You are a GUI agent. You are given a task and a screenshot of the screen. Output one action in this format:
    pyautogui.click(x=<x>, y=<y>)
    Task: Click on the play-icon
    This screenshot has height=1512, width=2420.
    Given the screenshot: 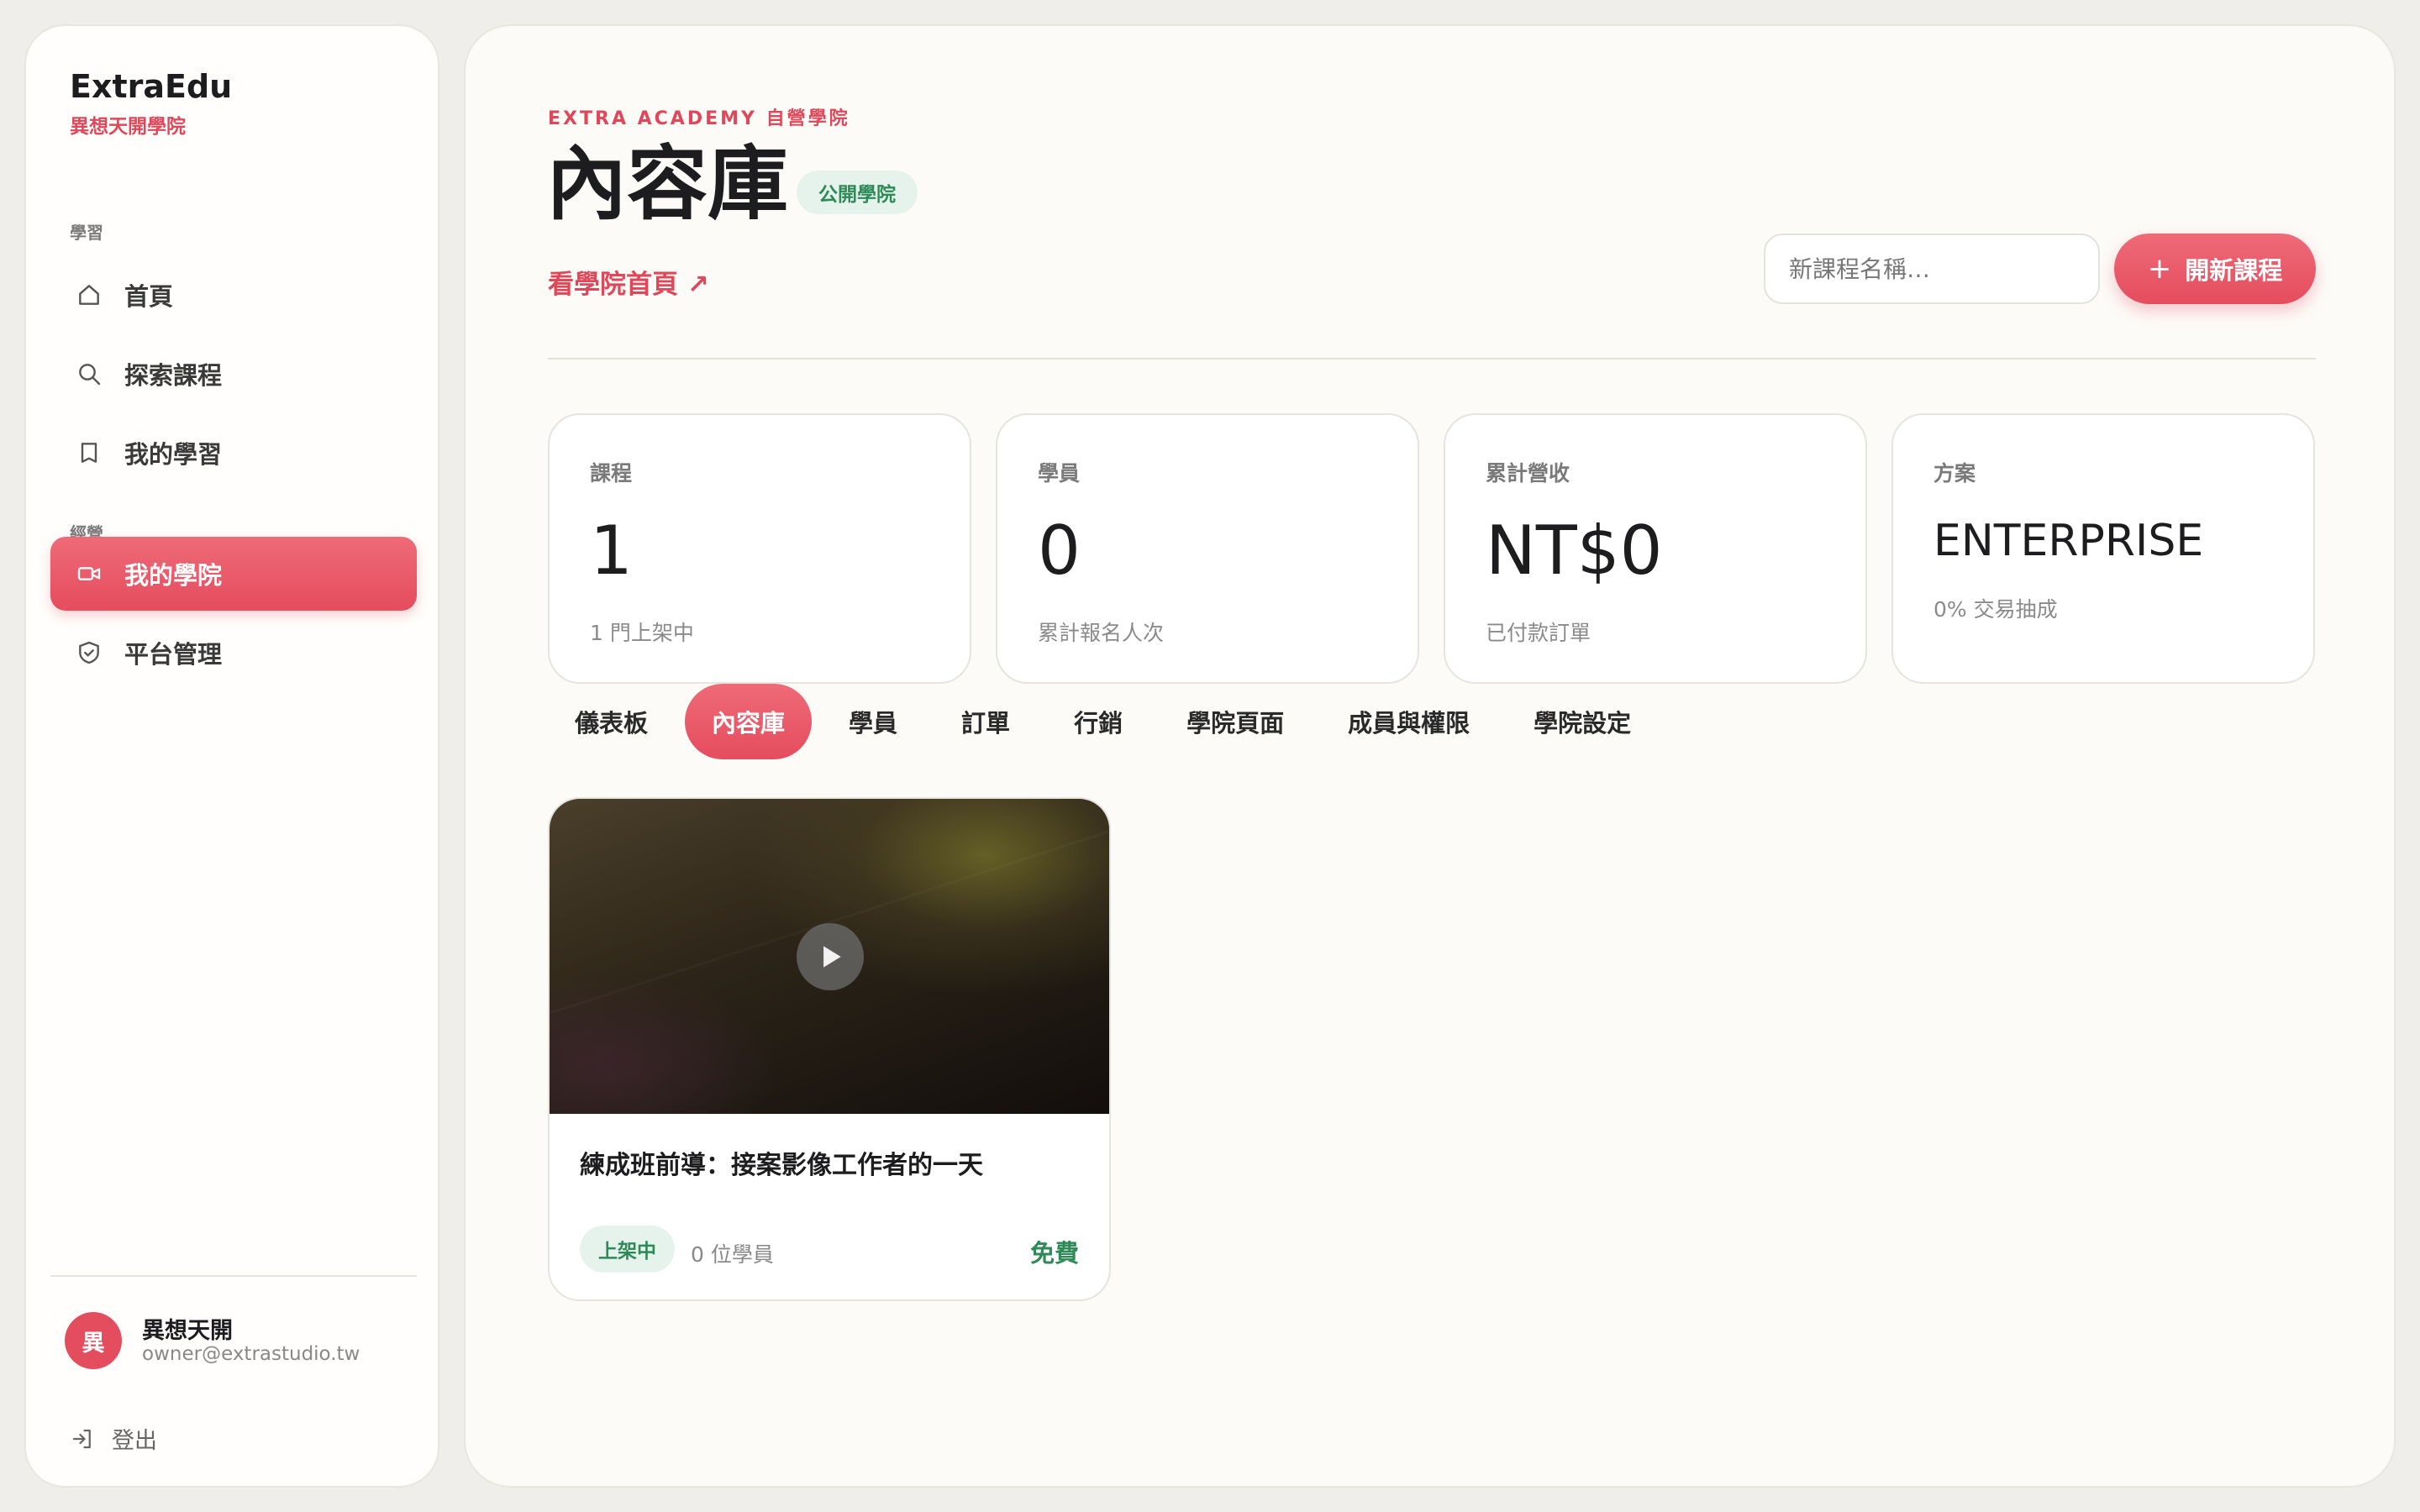 What is the action you would take?
    pyautogui.click(x=830, y=956)
    